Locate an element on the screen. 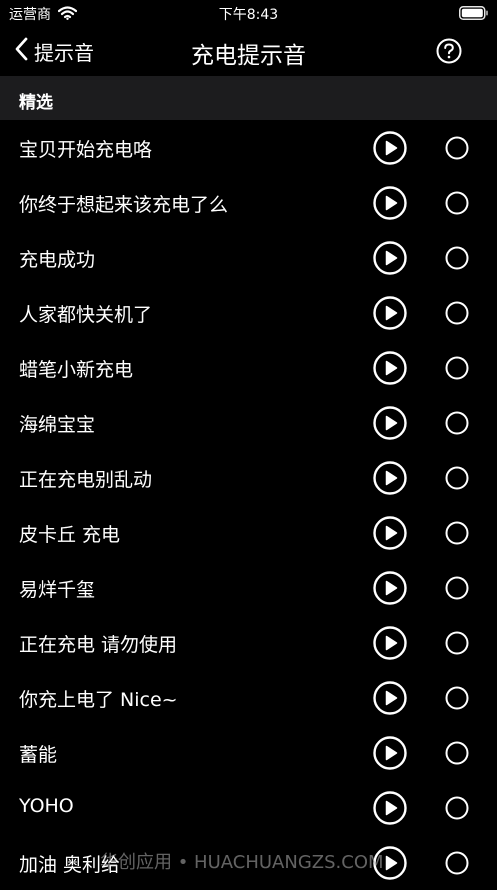 The width and height of the screenshot is (497, 890). list-item-label: 宝贝开始充电咯 is located at coordinates (86, 150).